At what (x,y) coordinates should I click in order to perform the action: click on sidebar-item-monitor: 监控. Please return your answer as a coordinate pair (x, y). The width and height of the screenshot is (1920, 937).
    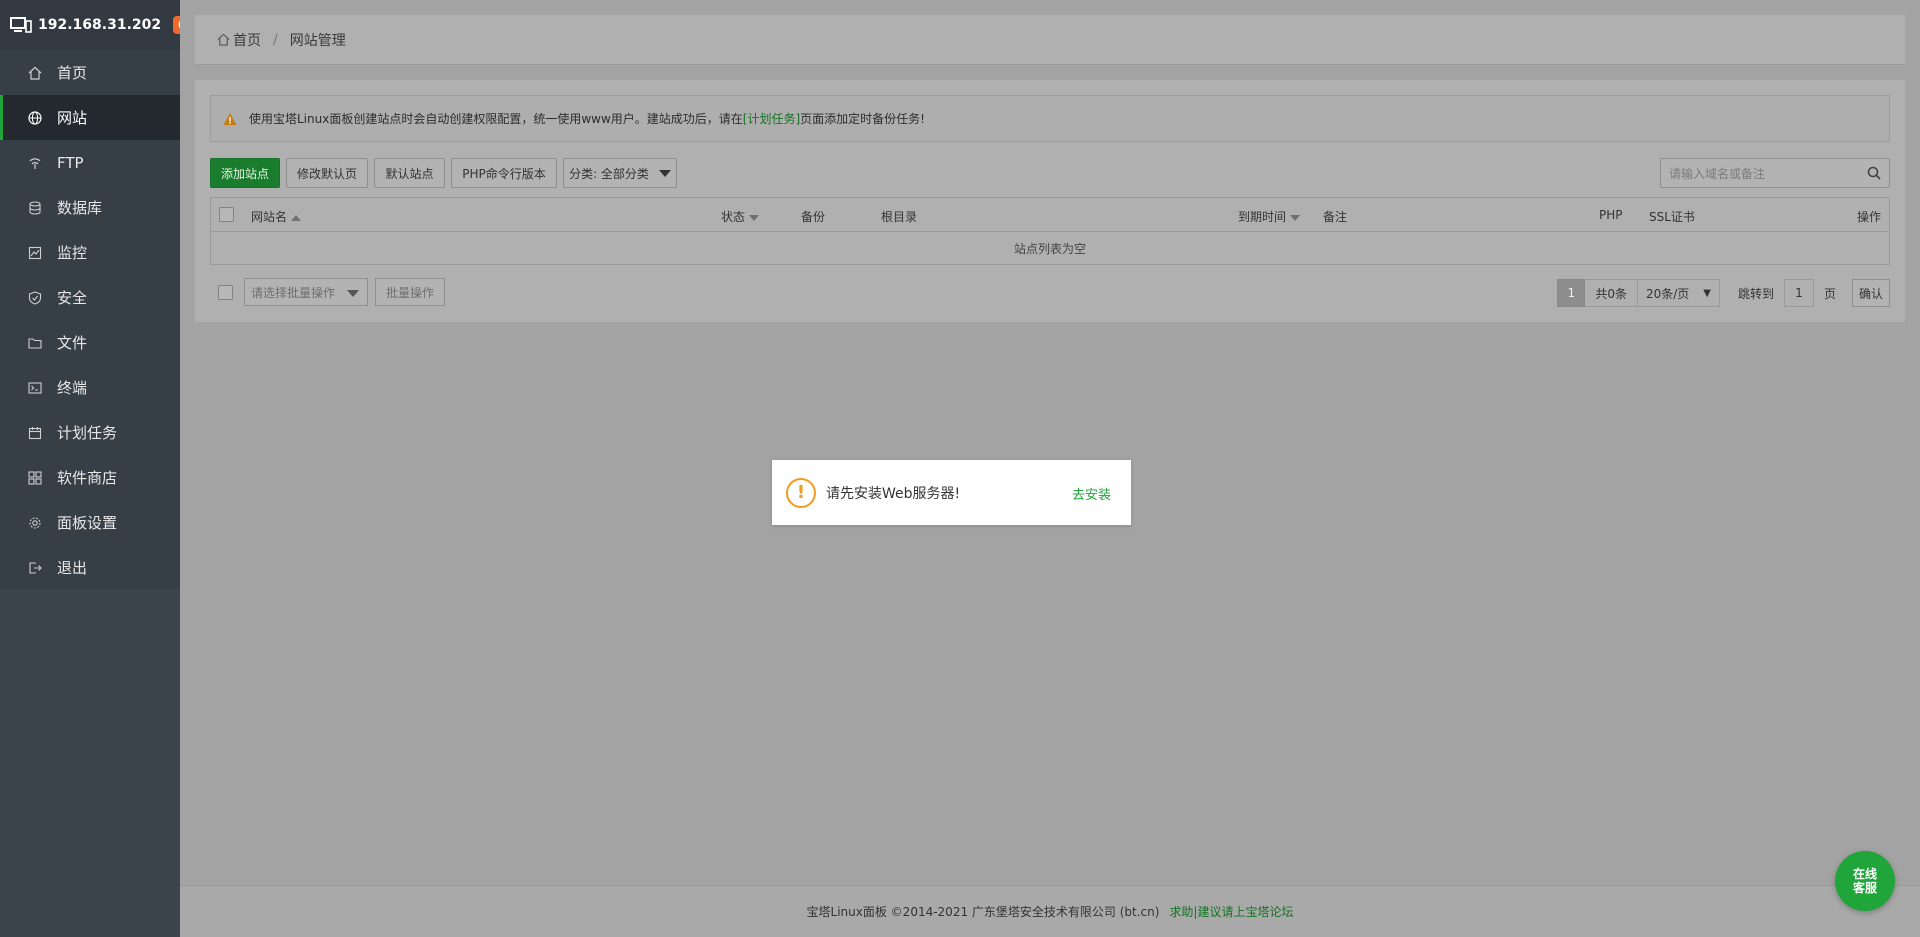
    Looking at the image, I should click on (90, 252).